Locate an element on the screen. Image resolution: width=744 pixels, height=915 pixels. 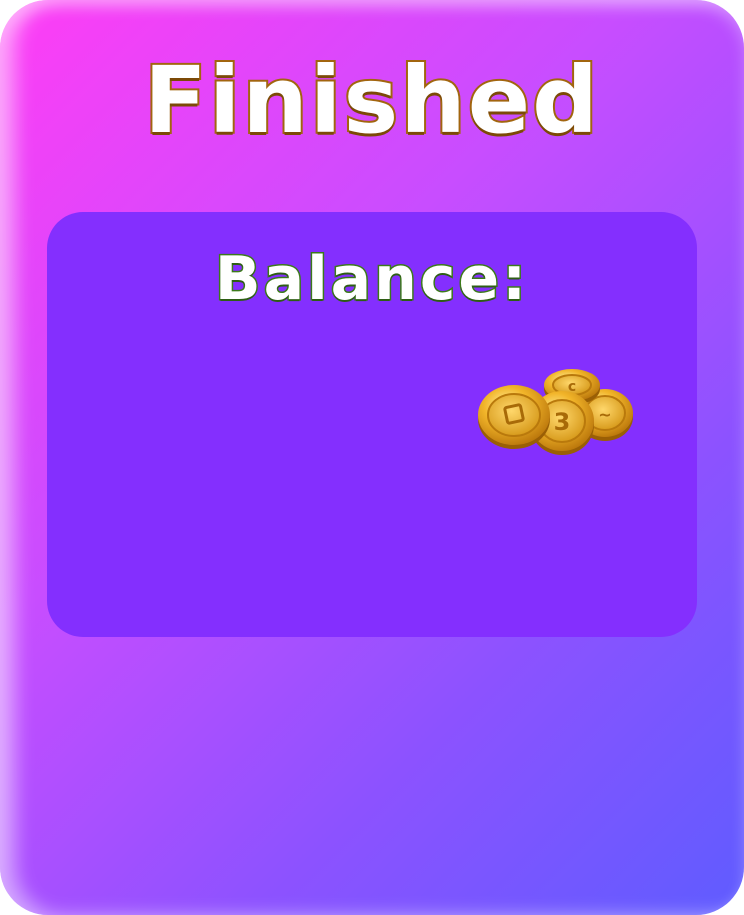
balance-label: Balance: is located at coordinates (371, 279).